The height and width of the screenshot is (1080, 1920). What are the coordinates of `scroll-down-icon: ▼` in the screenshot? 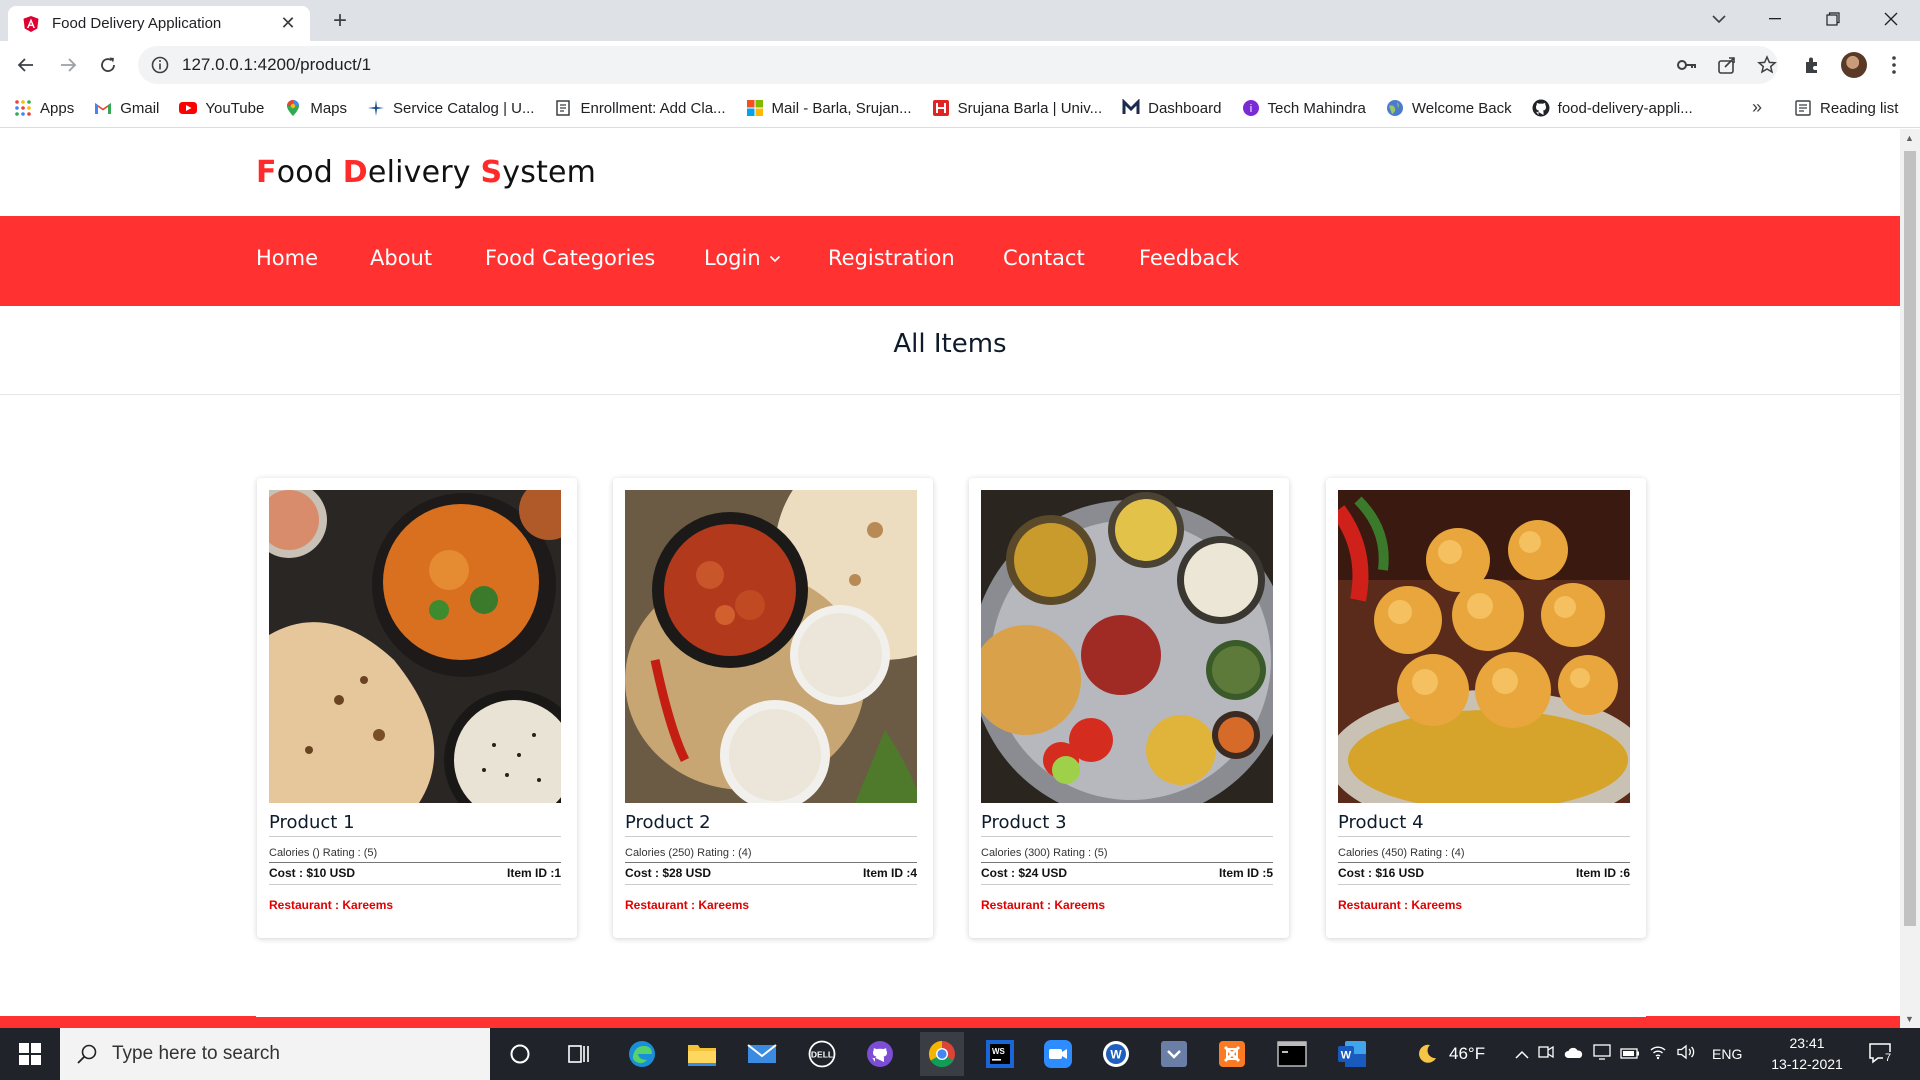 It's located at (1909, 1019).